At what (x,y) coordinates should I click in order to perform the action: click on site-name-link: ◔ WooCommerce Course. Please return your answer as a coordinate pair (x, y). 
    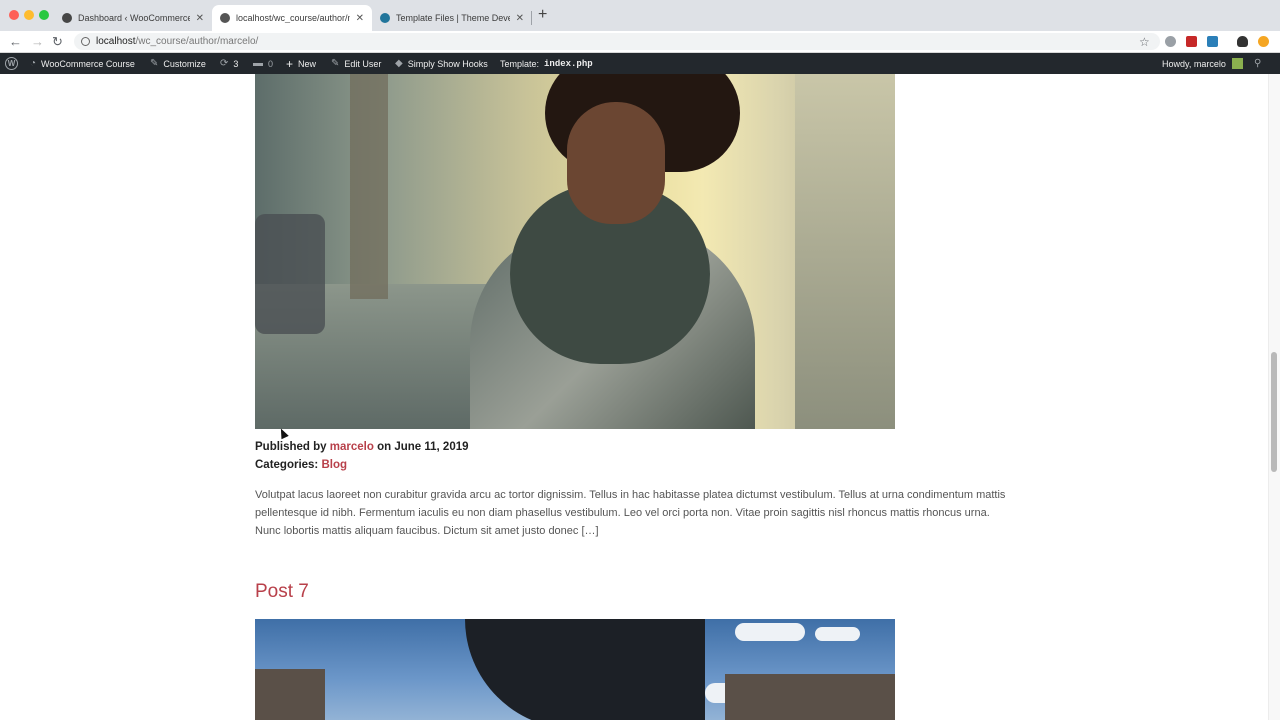
    Looking at the image, I should click on (82, 63).